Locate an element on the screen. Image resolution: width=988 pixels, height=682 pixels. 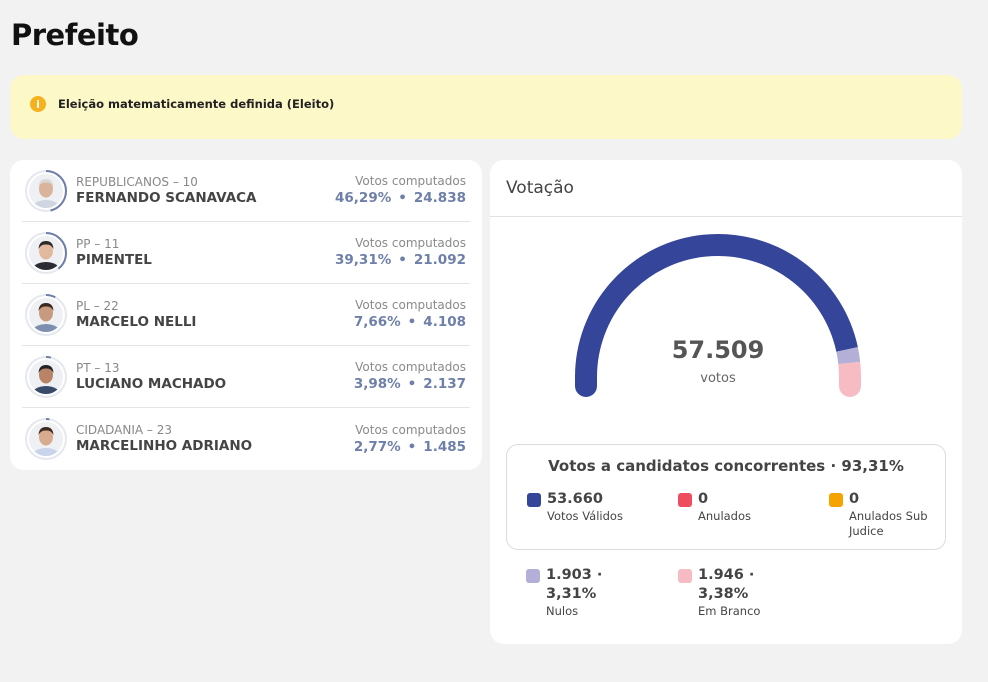
gauge-caption: votos is located at coordinates (718, 378).